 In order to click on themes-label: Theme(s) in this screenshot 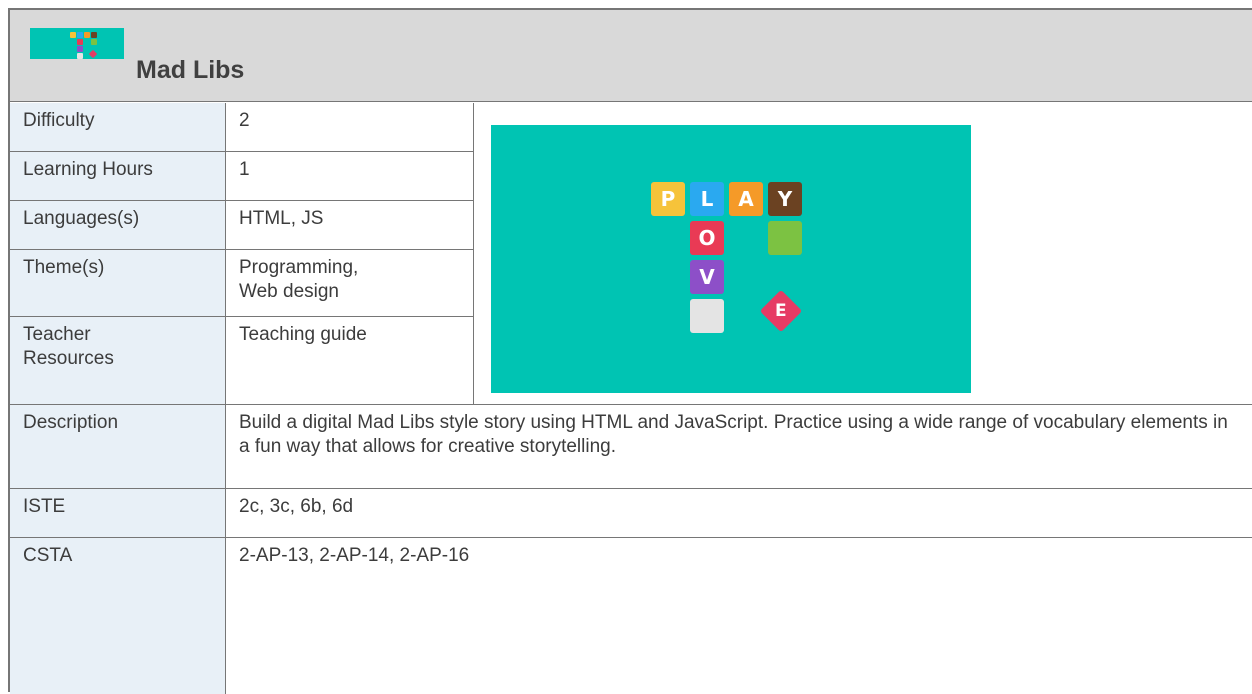, I will do `click(118, 283)`.